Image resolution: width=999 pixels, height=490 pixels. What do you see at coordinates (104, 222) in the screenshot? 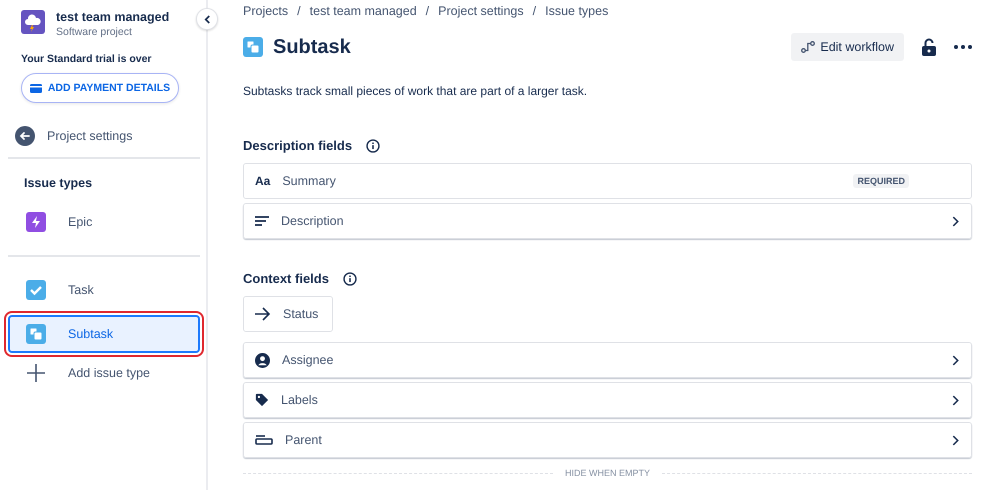
I see `sidebar-item: Epic` at bounding box center [104, 222].